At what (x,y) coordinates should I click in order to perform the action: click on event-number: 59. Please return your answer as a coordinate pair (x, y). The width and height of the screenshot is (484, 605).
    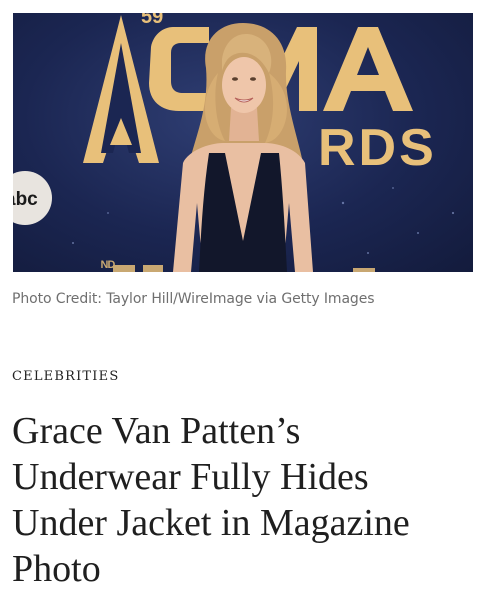
    Looking at the image, I should click on (152, 20).